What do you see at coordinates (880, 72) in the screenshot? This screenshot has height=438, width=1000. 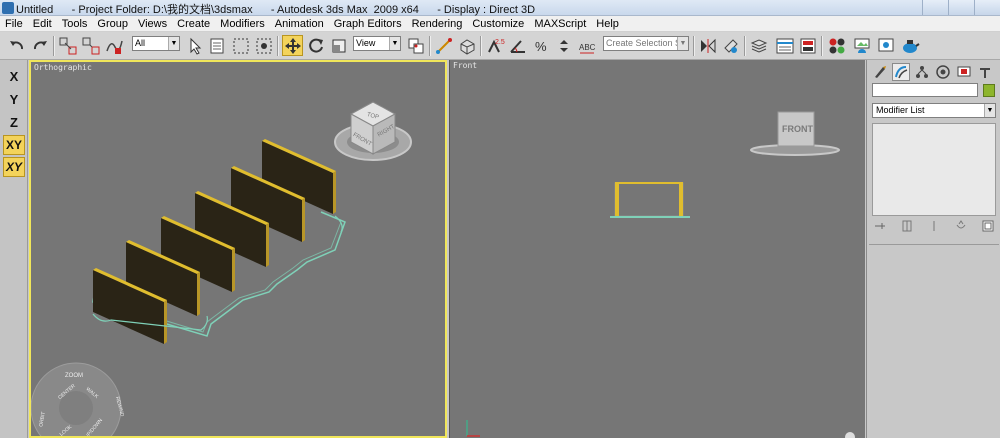 I see `create-tab-icon` at bounding box center [880, 72].